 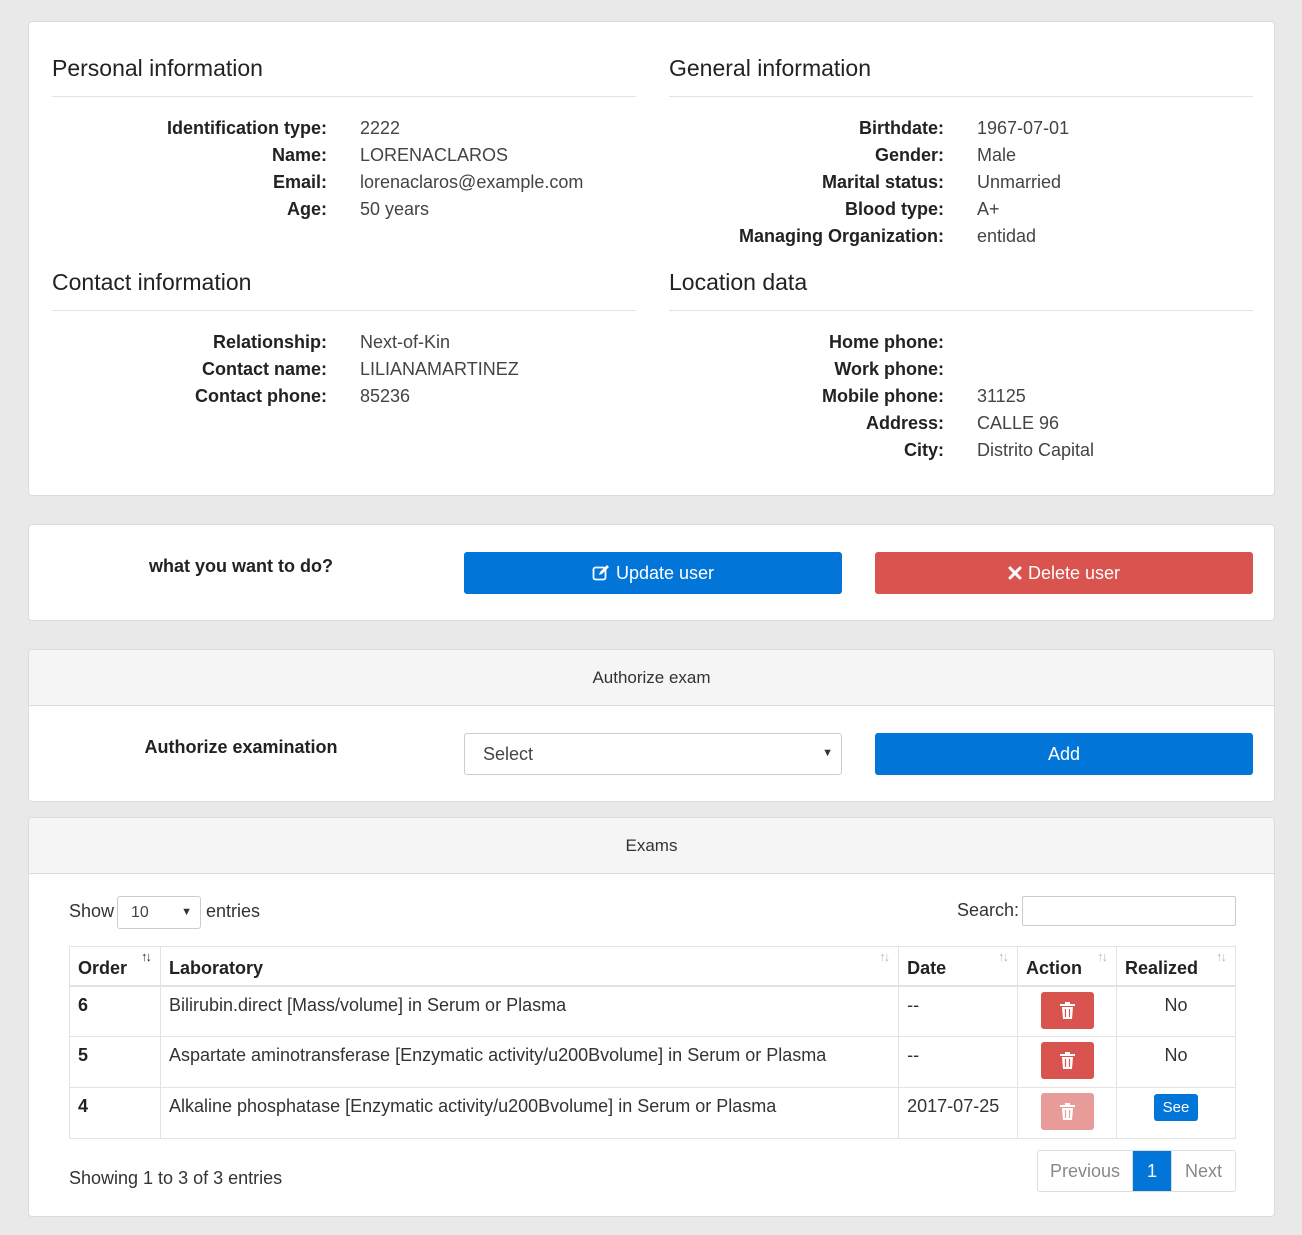 What do you see at coordinates (529, 966) in the screenshot?
I see `column-header-laboratory: Laboratory ↑↓` at bounding box center [529, 966].